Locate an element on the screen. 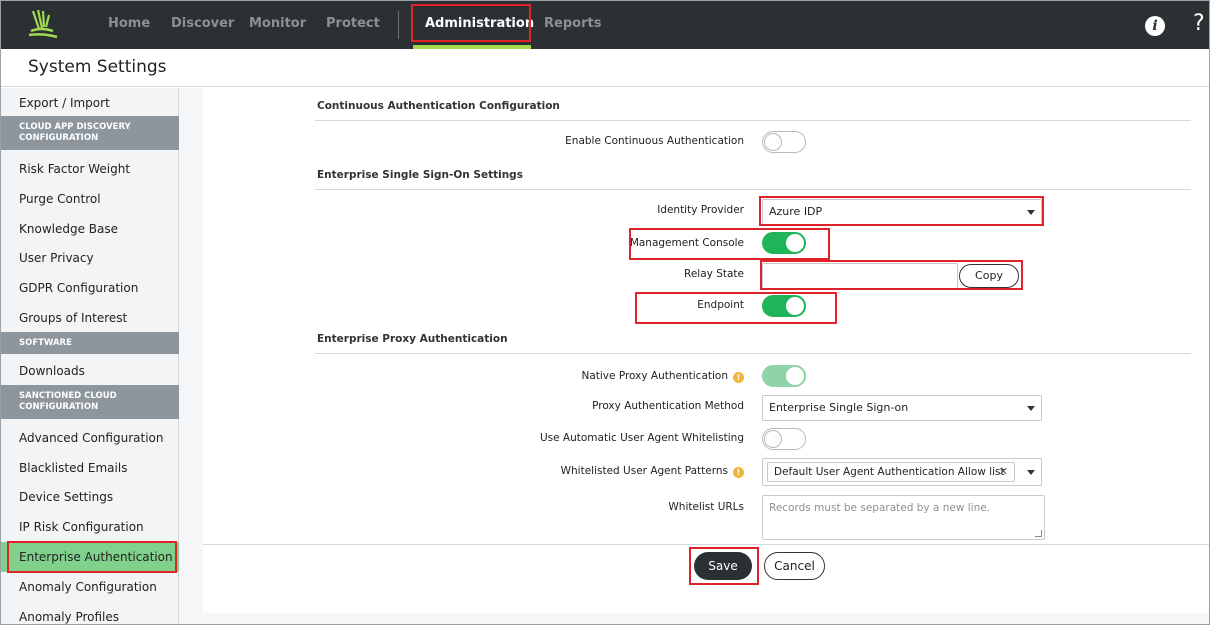 The image size is (1210, 625). whitelist-urls-textarea: Records must be separated by a new line. is located at coordinates (903, 517).